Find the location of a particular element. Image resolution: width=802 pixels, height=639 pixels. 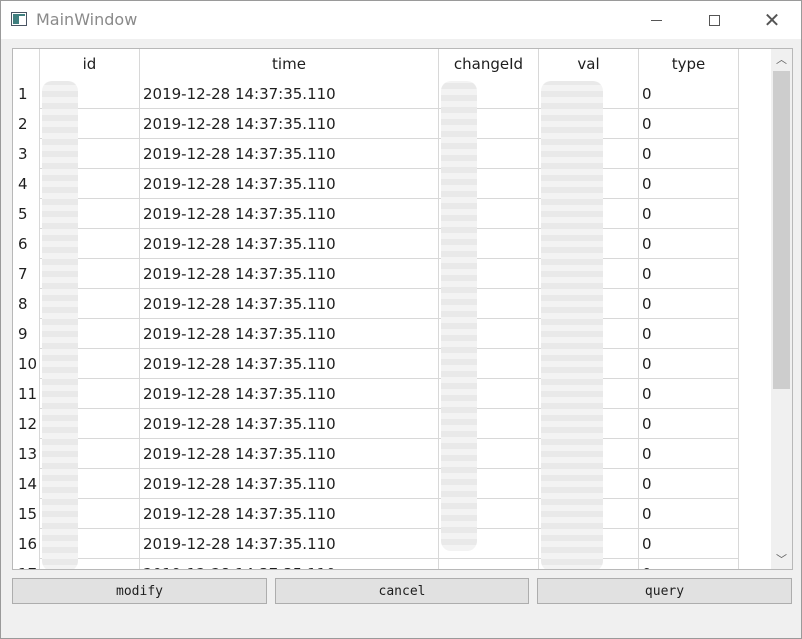

row-number-header: 2 is located at coordinates (26, 124).